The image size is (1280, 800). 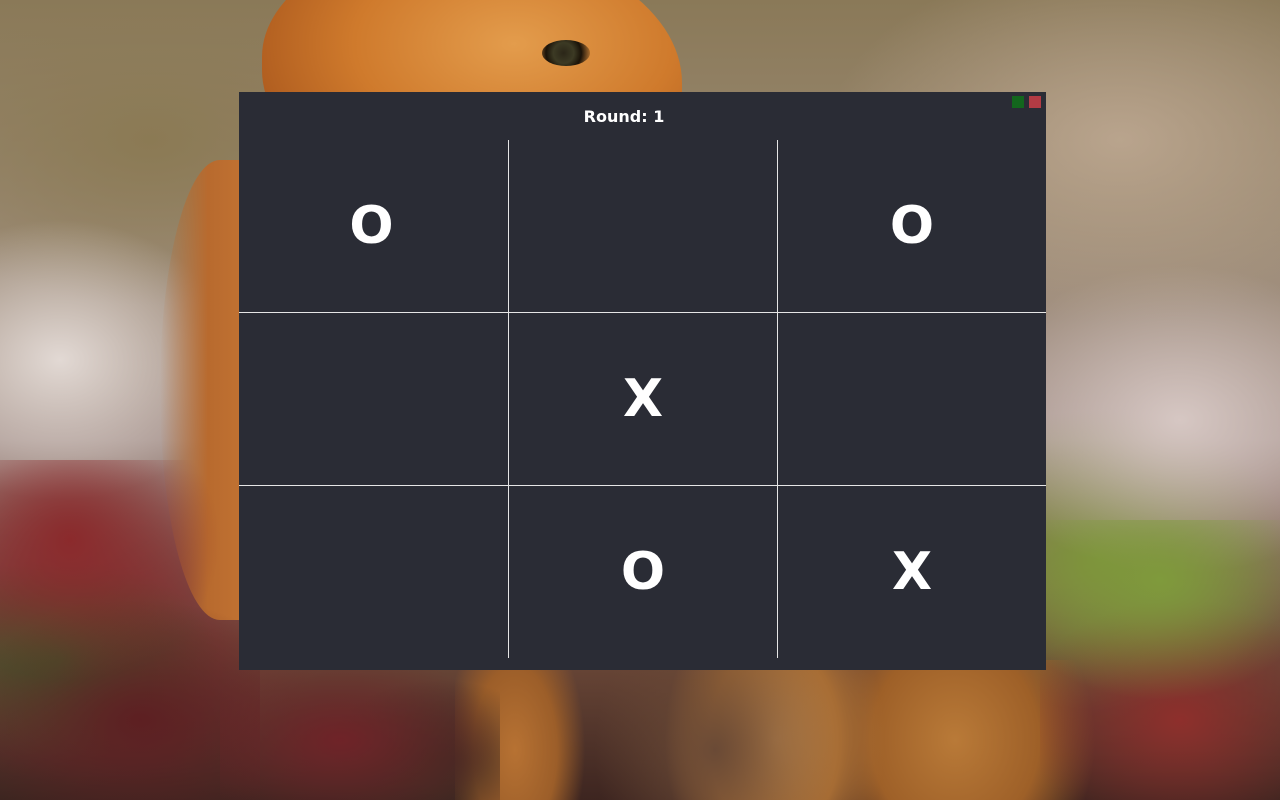 I want to click on board-cell-3-2: O, so click(x=643, y=572).